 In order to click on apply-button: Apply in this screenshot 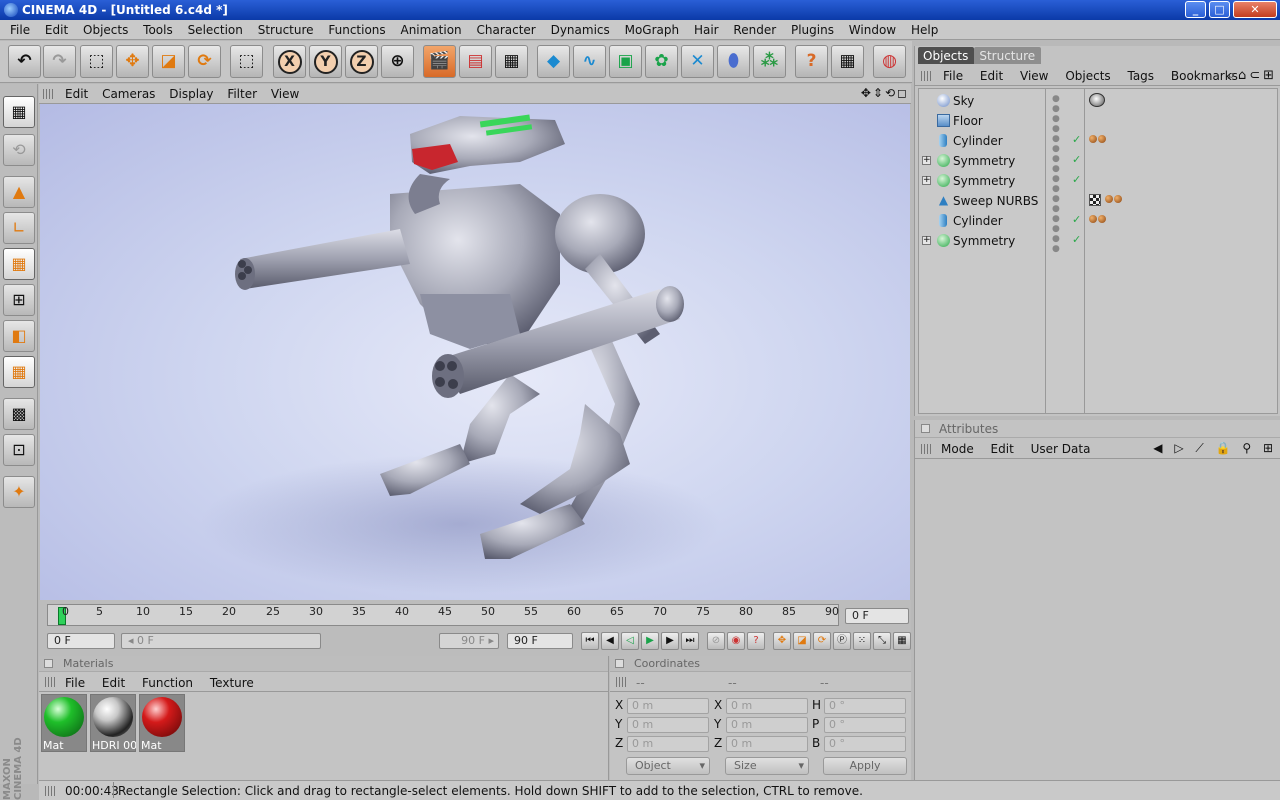, I will do `click(865, 766)`.